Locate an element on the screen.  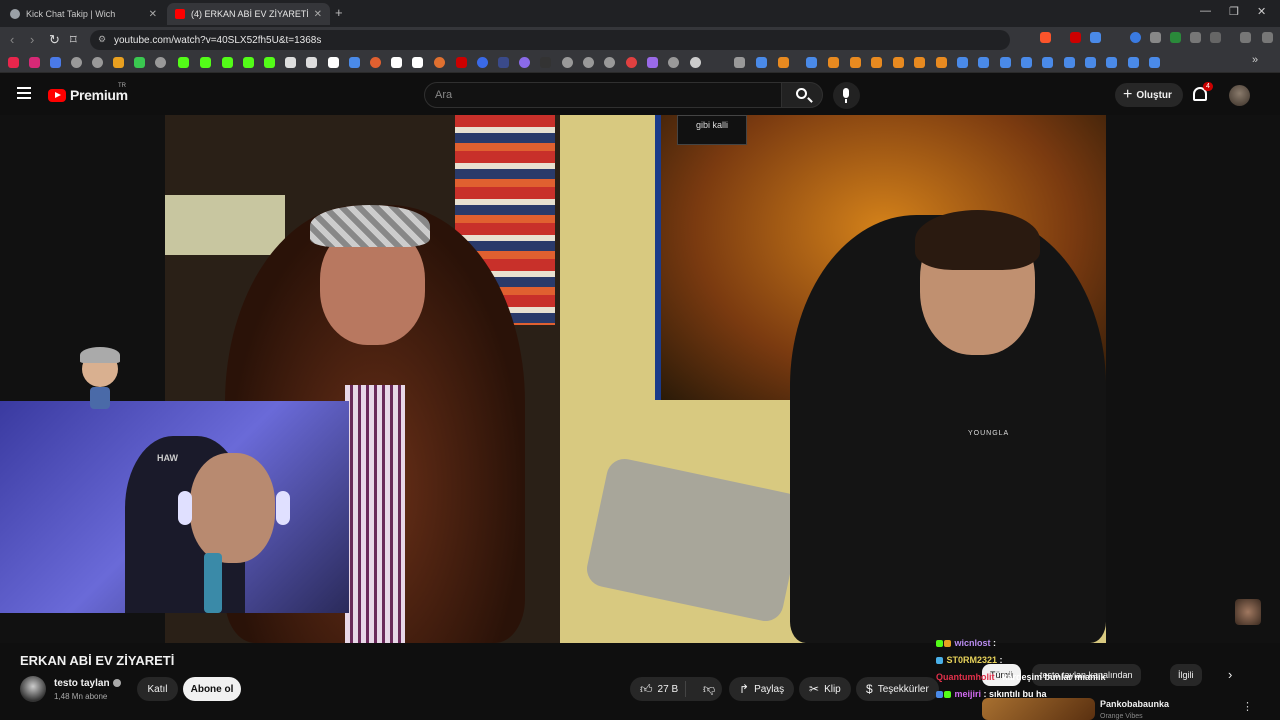
minimize-icon: — is located at coordinates (1205, 11).